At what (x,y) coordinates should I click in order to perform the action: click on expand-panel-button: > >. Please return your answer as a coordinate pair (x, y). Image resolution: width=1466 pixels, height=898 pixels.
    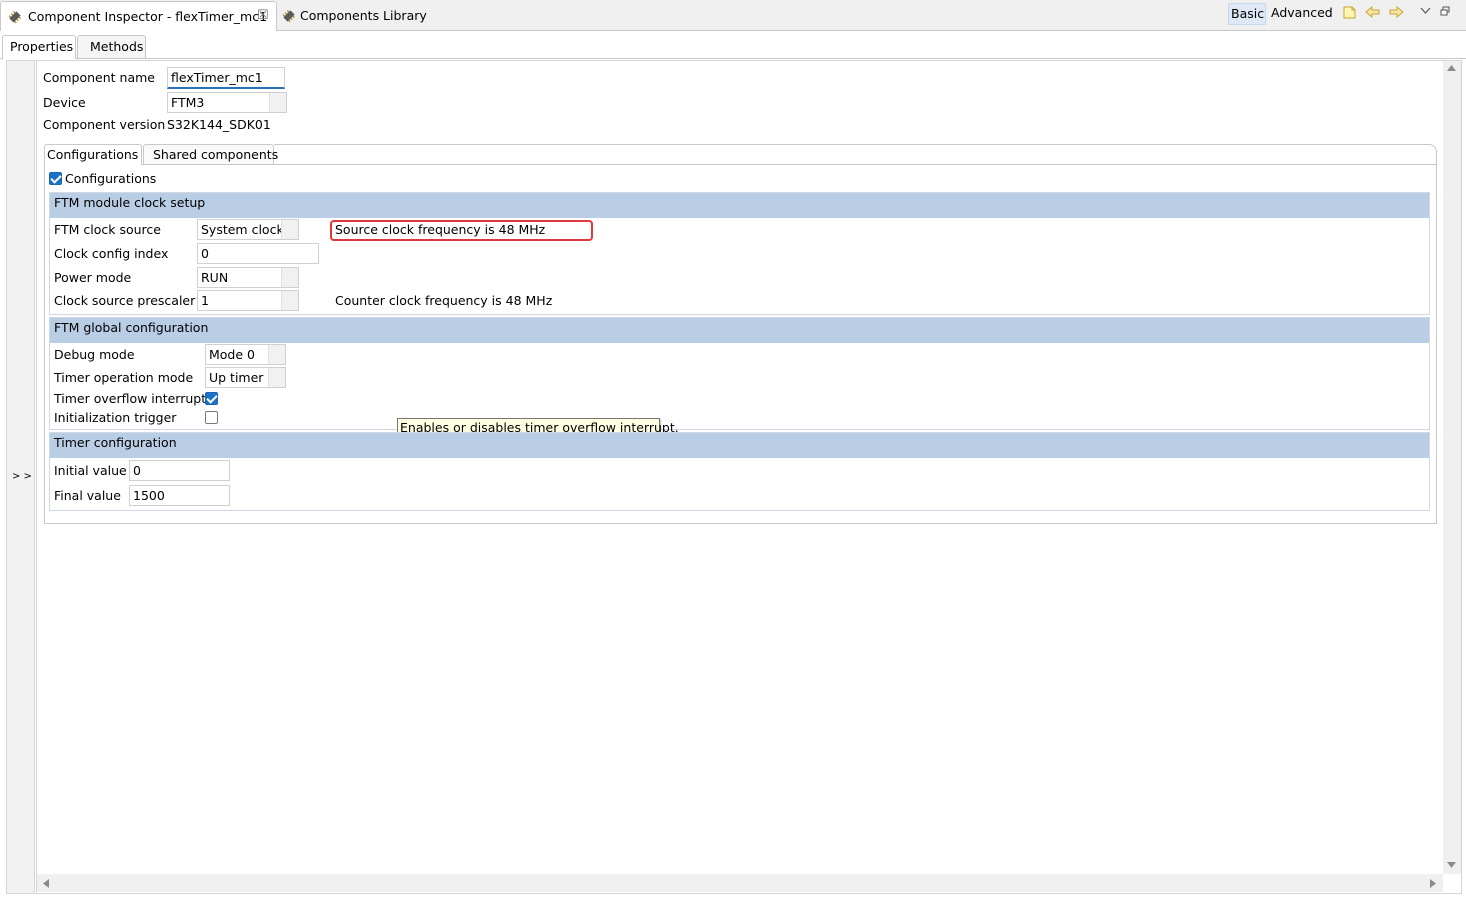
    Looking at the image, I should click on (22, 477).